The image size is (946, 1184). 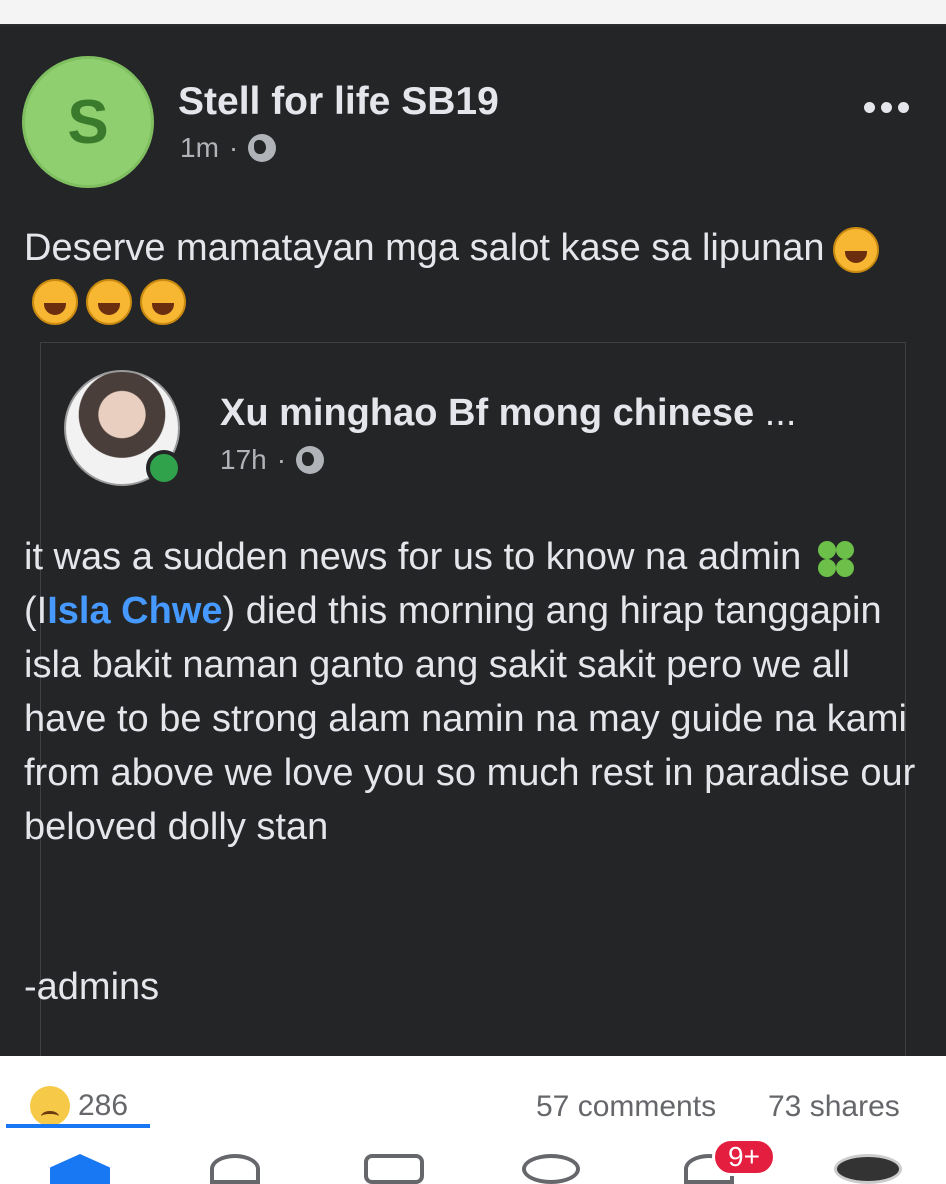 What do you see at coordinates (487, 413) in the screenshot?
I see `shared-author-text: Xu minghao Bf mong chinese` at bounding box center [487, 413].